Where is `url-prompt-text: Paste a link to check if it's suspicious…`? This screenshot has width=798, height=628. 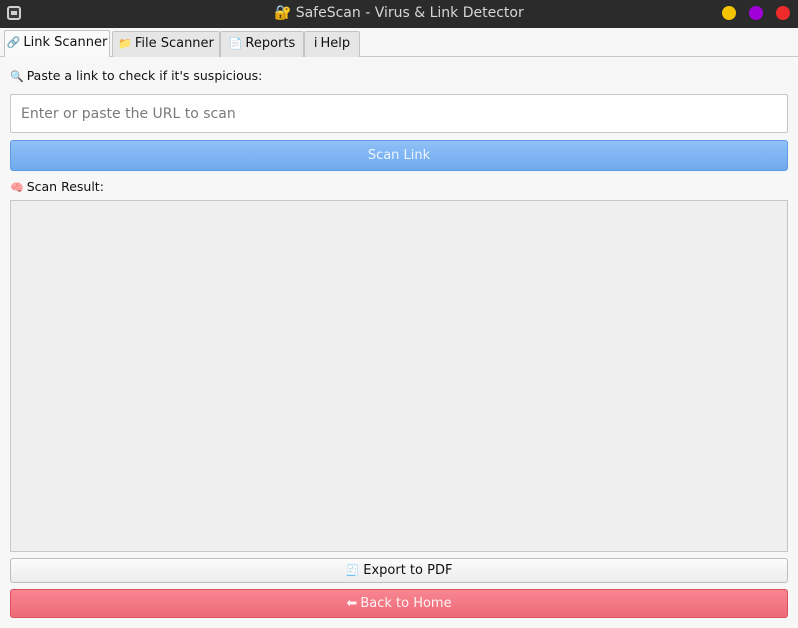 url-prompt-text: Paste a link to check if it's suspicious… is located at coordinates (144, 75).